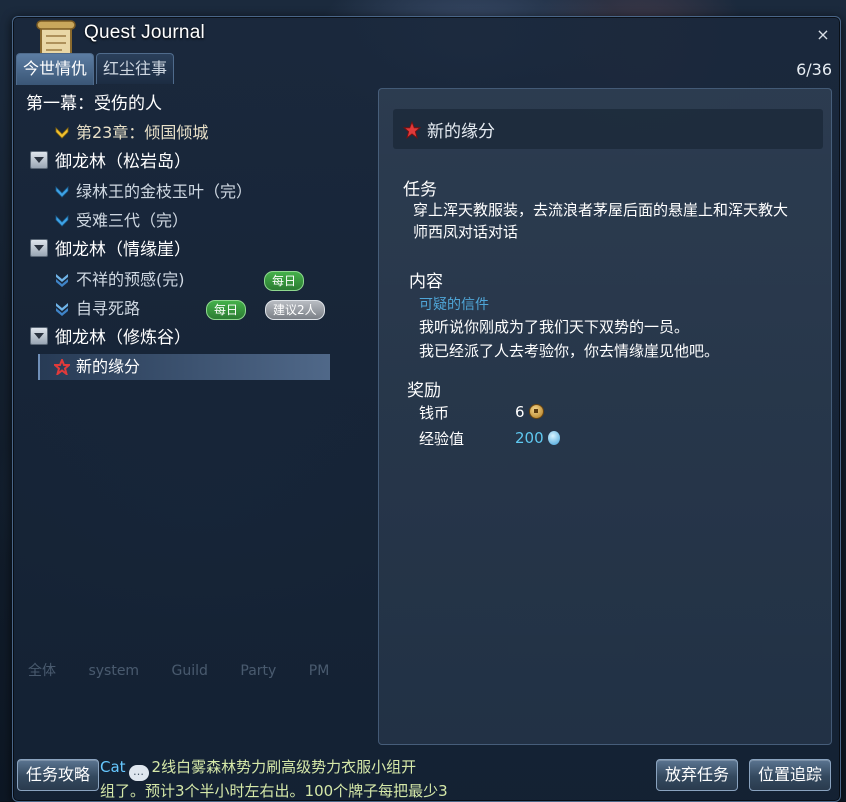 This screenshot has width=846, height=802. What do you see at coordinates (420, 190) in the screenshot?
I see `task-heading: 任务` at bounding box center [420, 190].